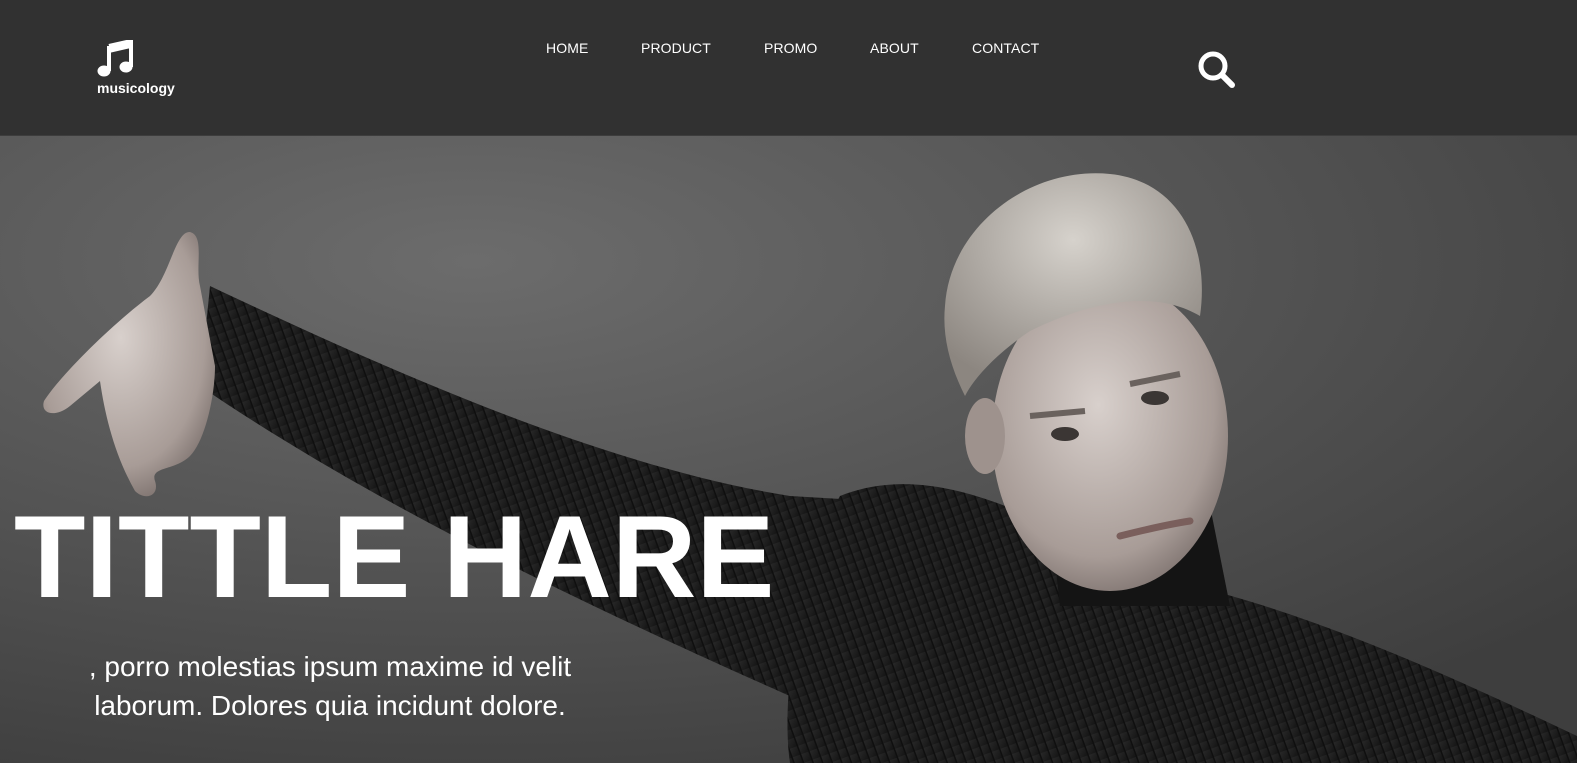  What do you see at coordinates (394, 556) in the screenshot?
I see `hero-title: TITTLE HARE` at bounding box center [394, 556].